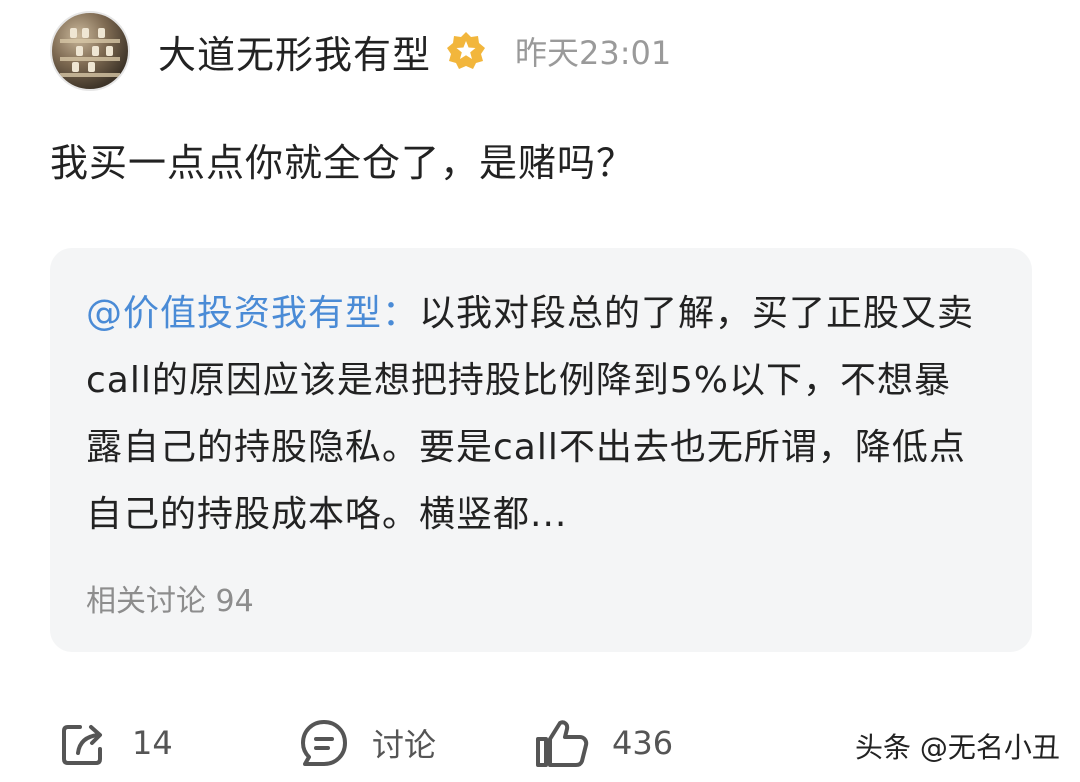 The height and width of the screenshot is (782, 1080). Describe the element at coordinates (324, 743) in the screenshot. I see `comment-icon` at that location.